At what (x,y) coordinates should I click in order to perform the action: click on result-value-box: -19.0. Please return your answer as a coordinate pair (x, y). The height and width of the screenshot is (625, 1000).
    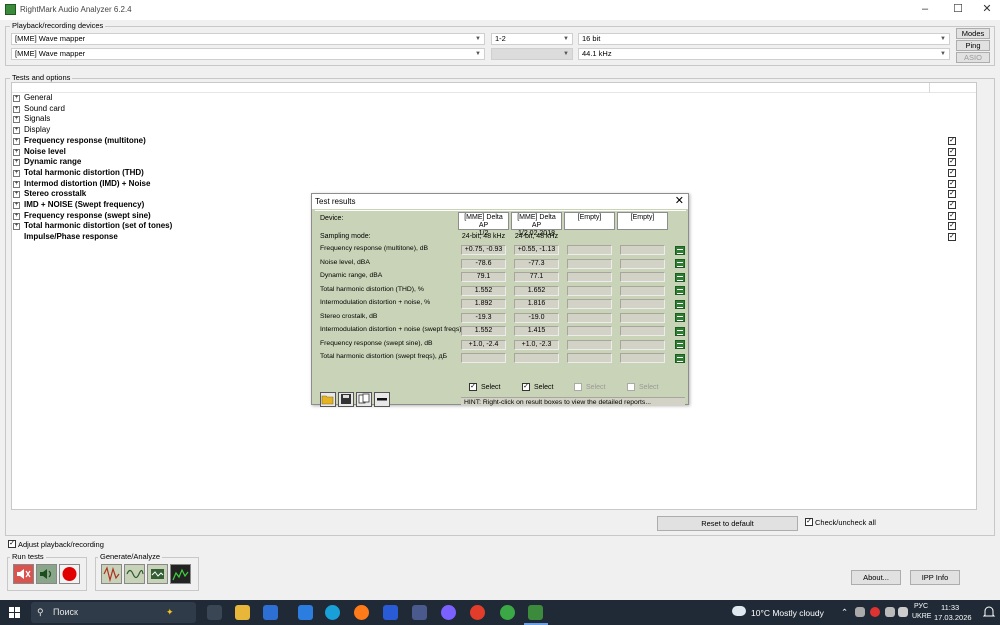
    Looking at the image, I should click on (536, 317).